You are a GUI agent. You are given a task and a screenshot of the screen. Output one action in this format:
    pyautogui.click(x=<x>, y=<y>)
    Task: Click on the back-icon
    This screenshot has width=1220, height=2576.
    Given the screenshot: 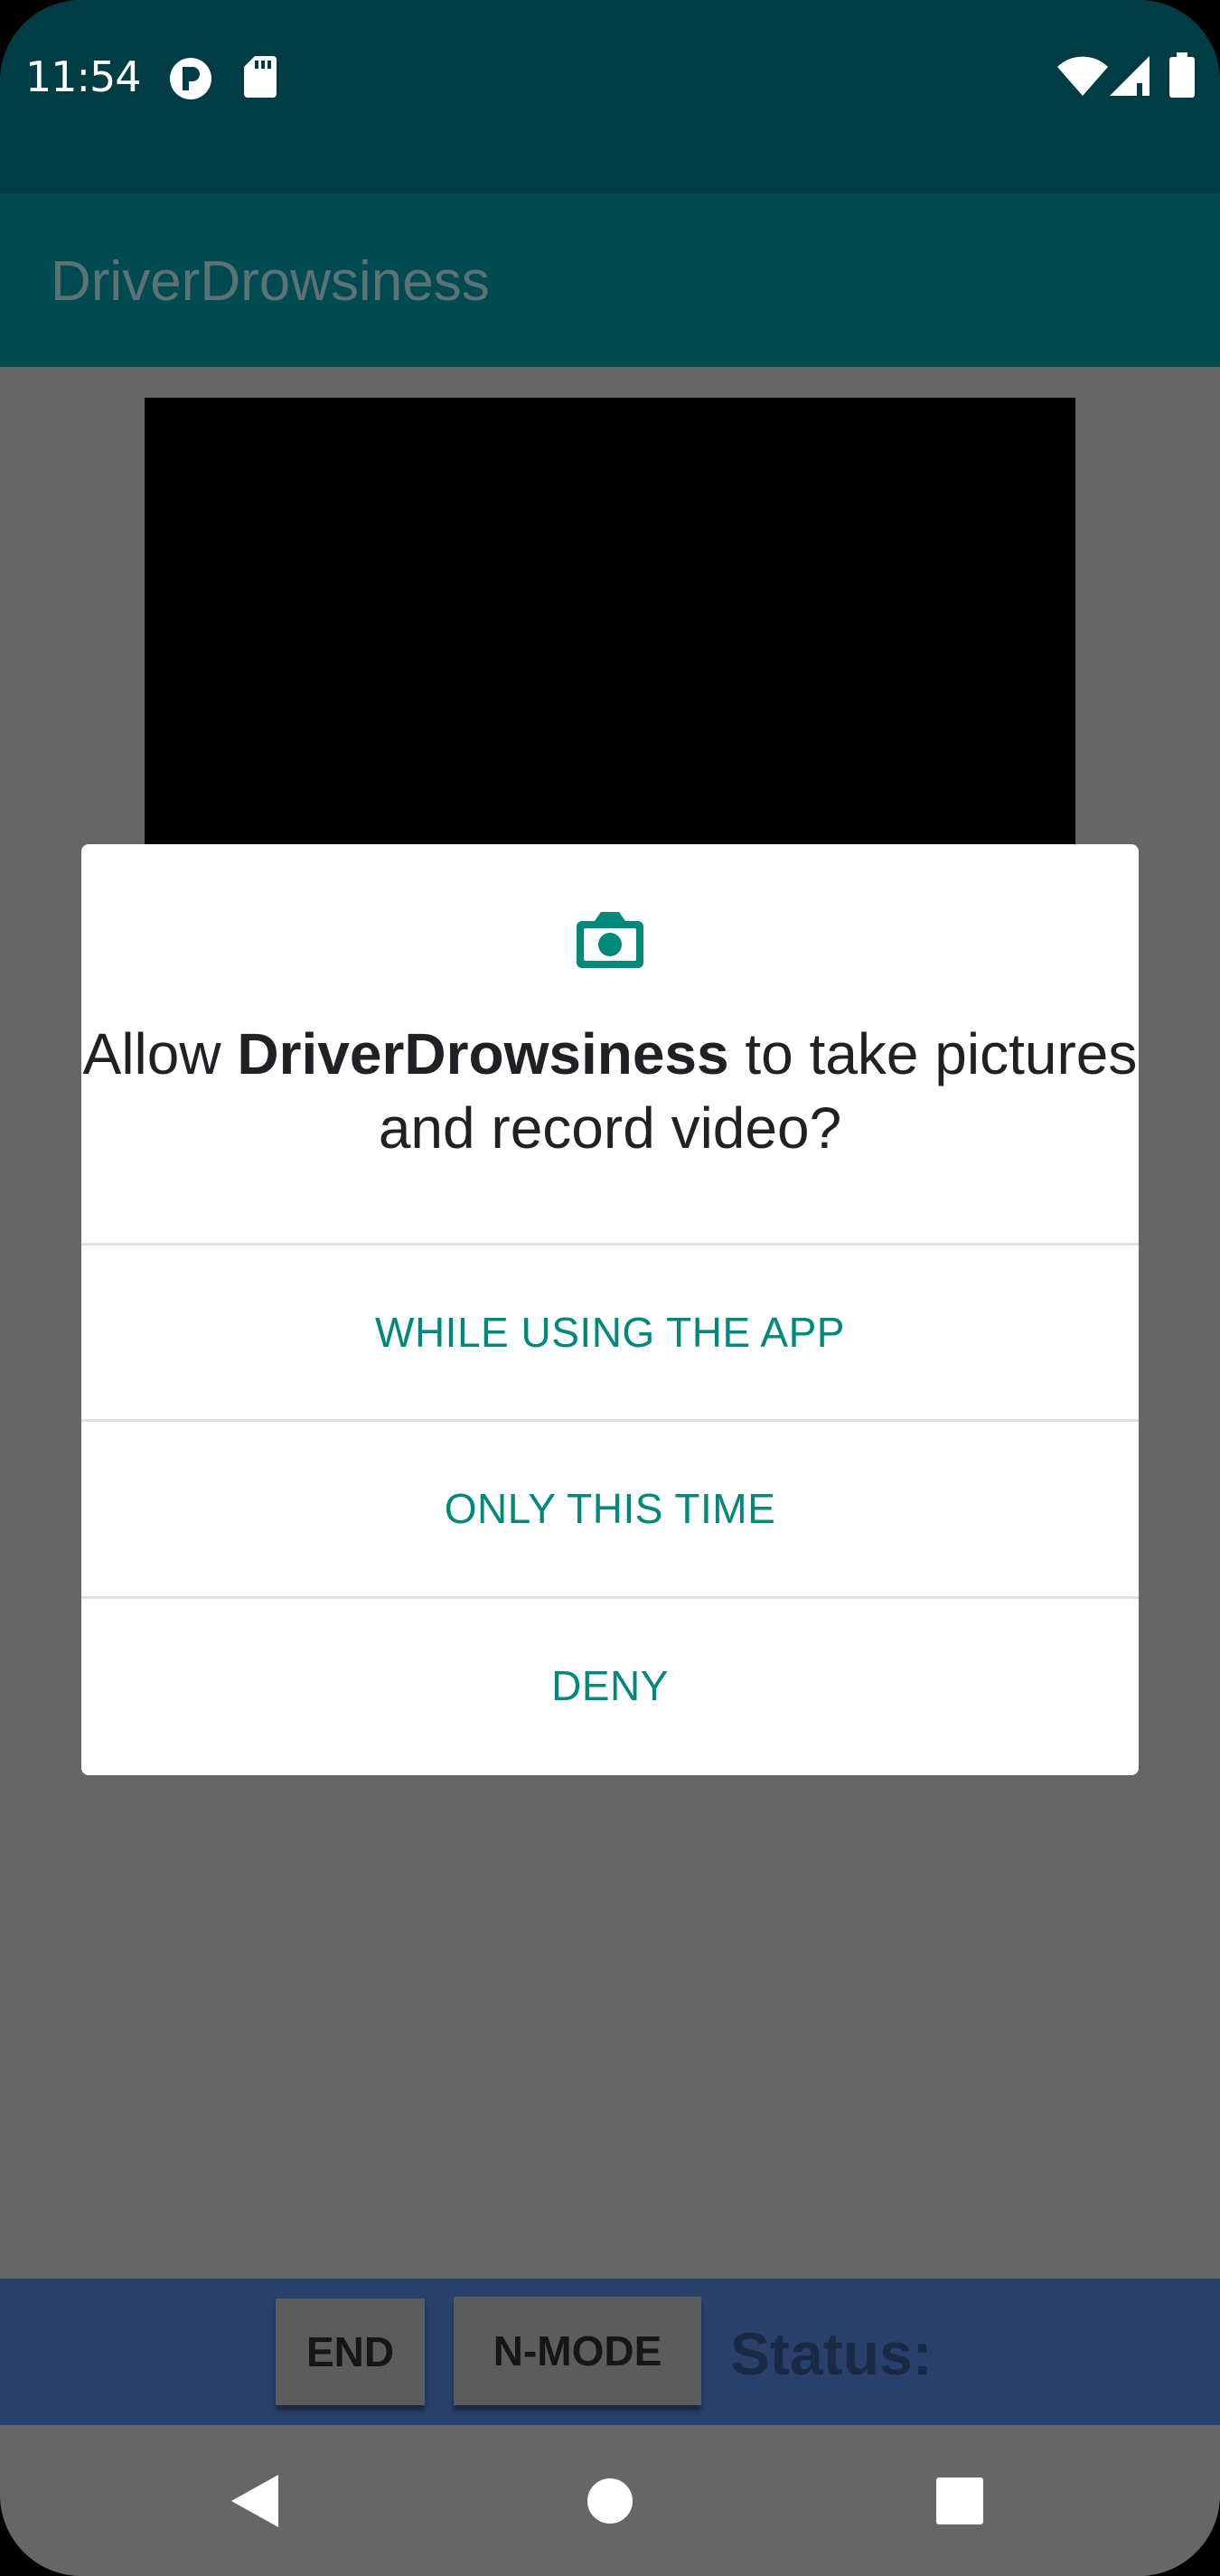 What is the action you would take?
    pyautogui.click(x=254, y=2503)
    